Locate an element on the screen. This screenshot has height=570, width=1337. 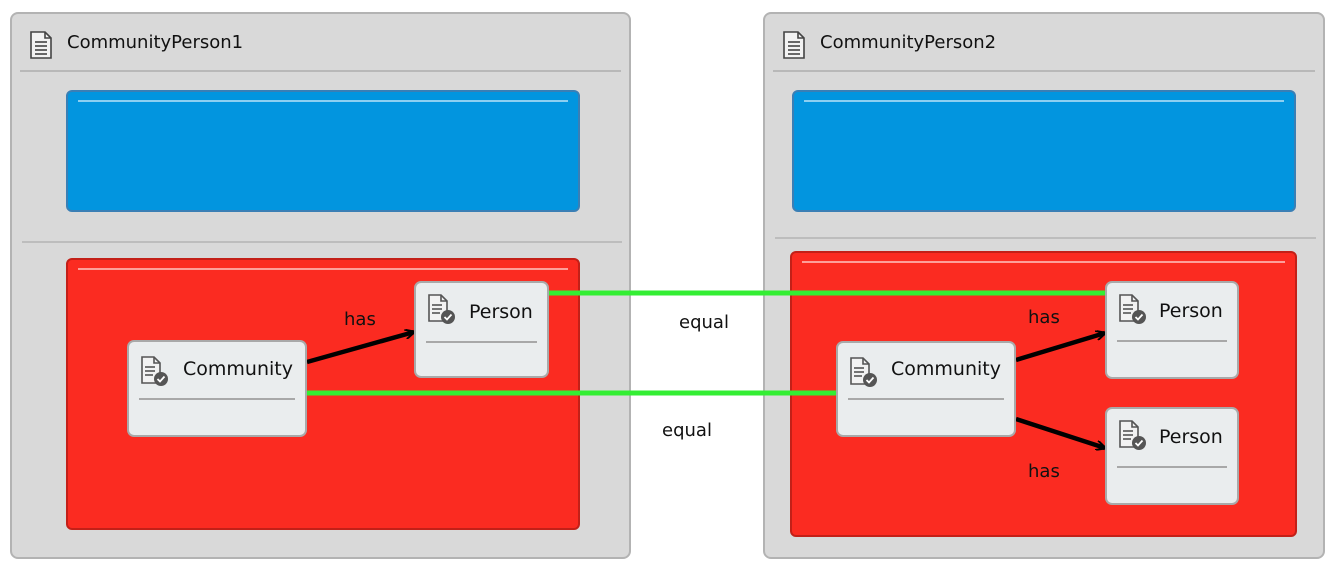
node-person-c2-bottom: Person is located at coordinates (1172, 456).